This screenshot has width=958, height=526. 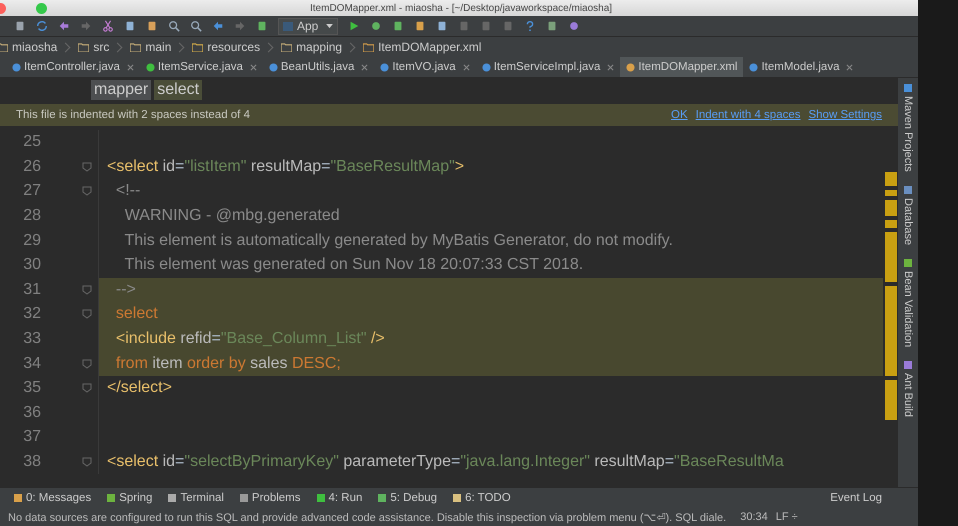 I want to click on run-icon, so click(x=354, y=26).